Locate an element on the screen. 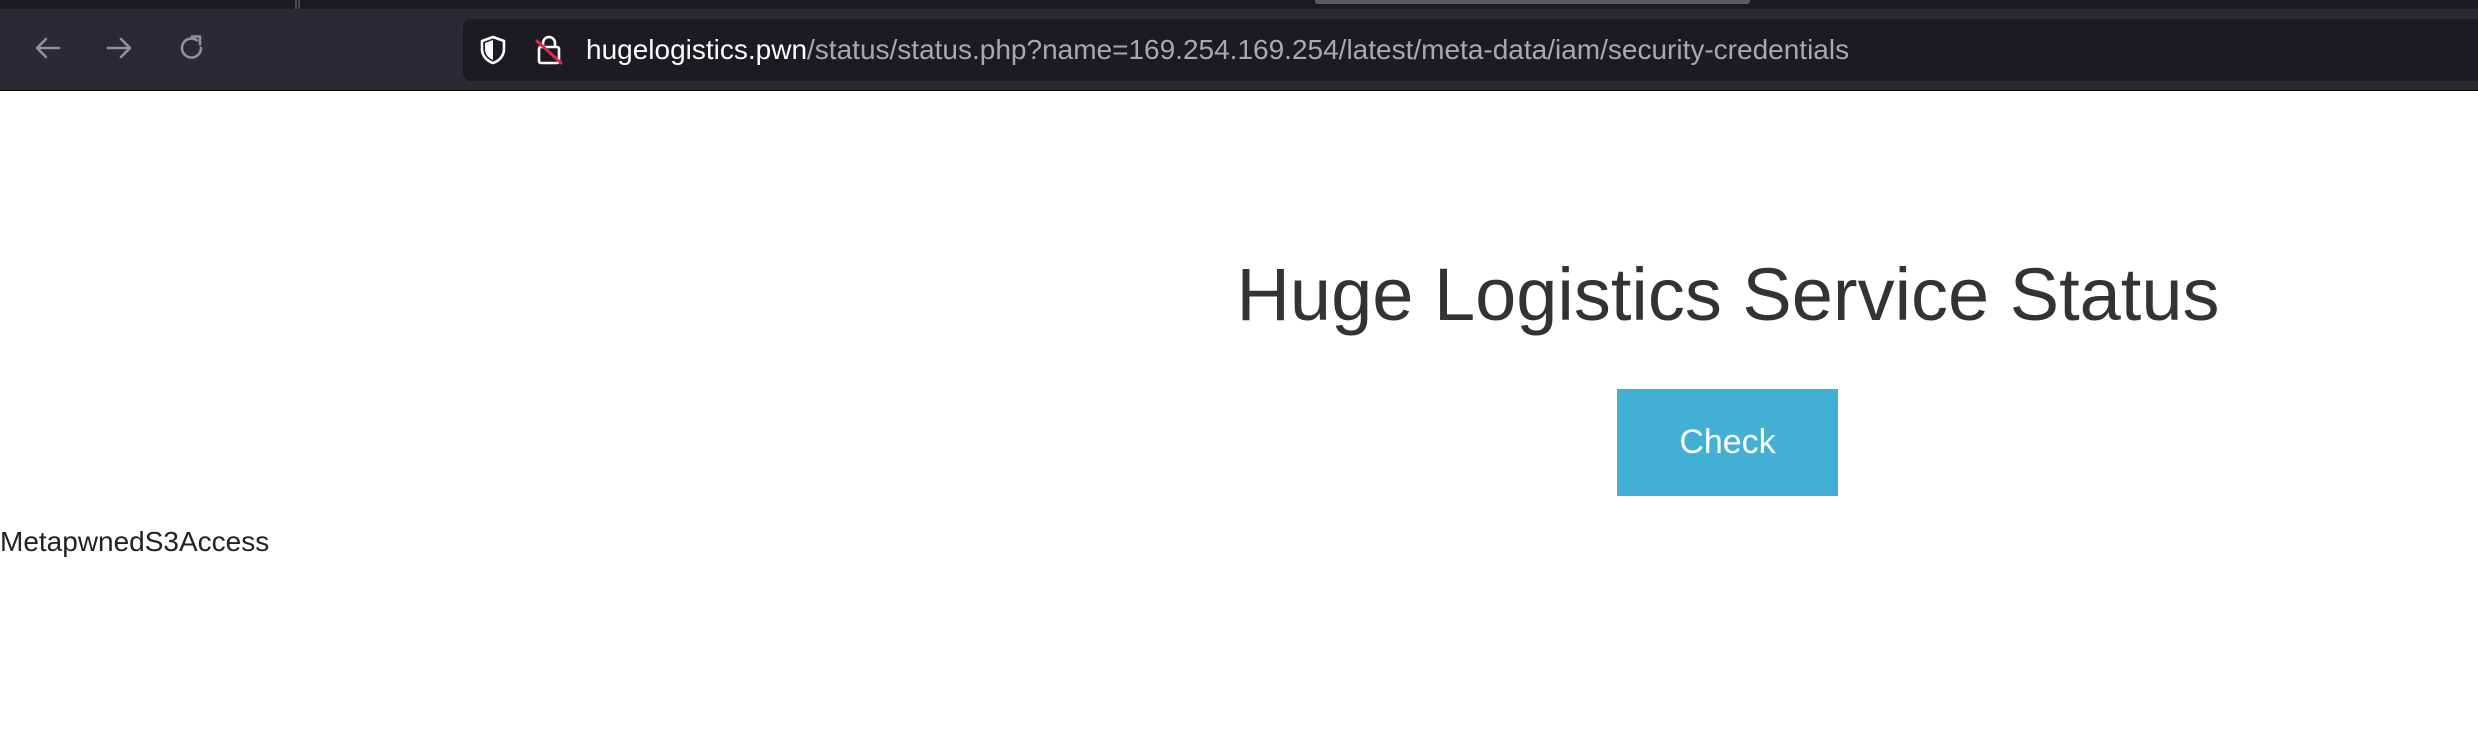 The image size is (2478, 732). reload-icon is located at coordinates (191, 47).